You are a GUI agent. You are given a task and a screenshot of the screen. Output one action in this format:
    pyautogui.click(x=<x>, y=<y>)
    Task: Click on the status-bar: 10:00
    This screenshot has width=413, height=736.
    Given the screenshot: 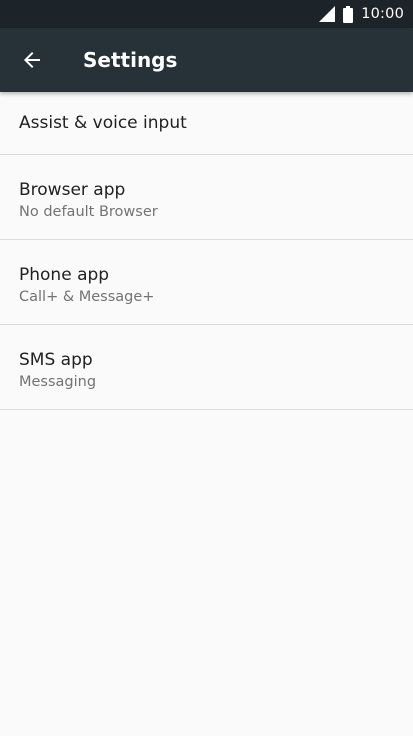 What is the action you would take?
    pyautogui.click(x=206, y=14)
    